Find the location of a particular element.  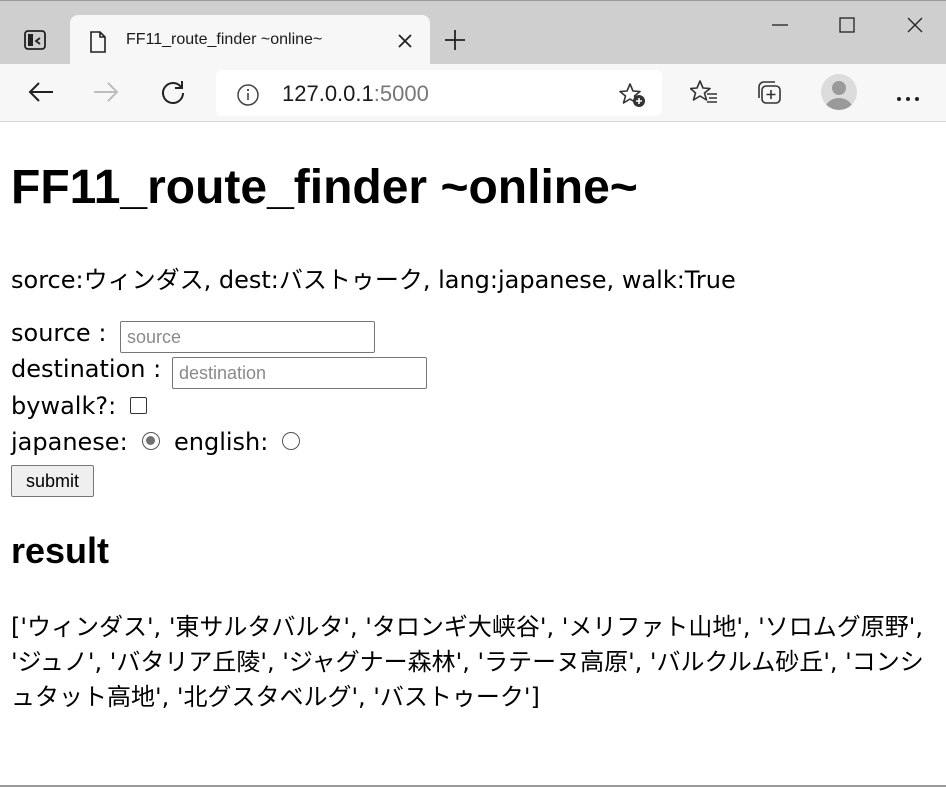

japanese-radio is located at coordinates (151, 441).